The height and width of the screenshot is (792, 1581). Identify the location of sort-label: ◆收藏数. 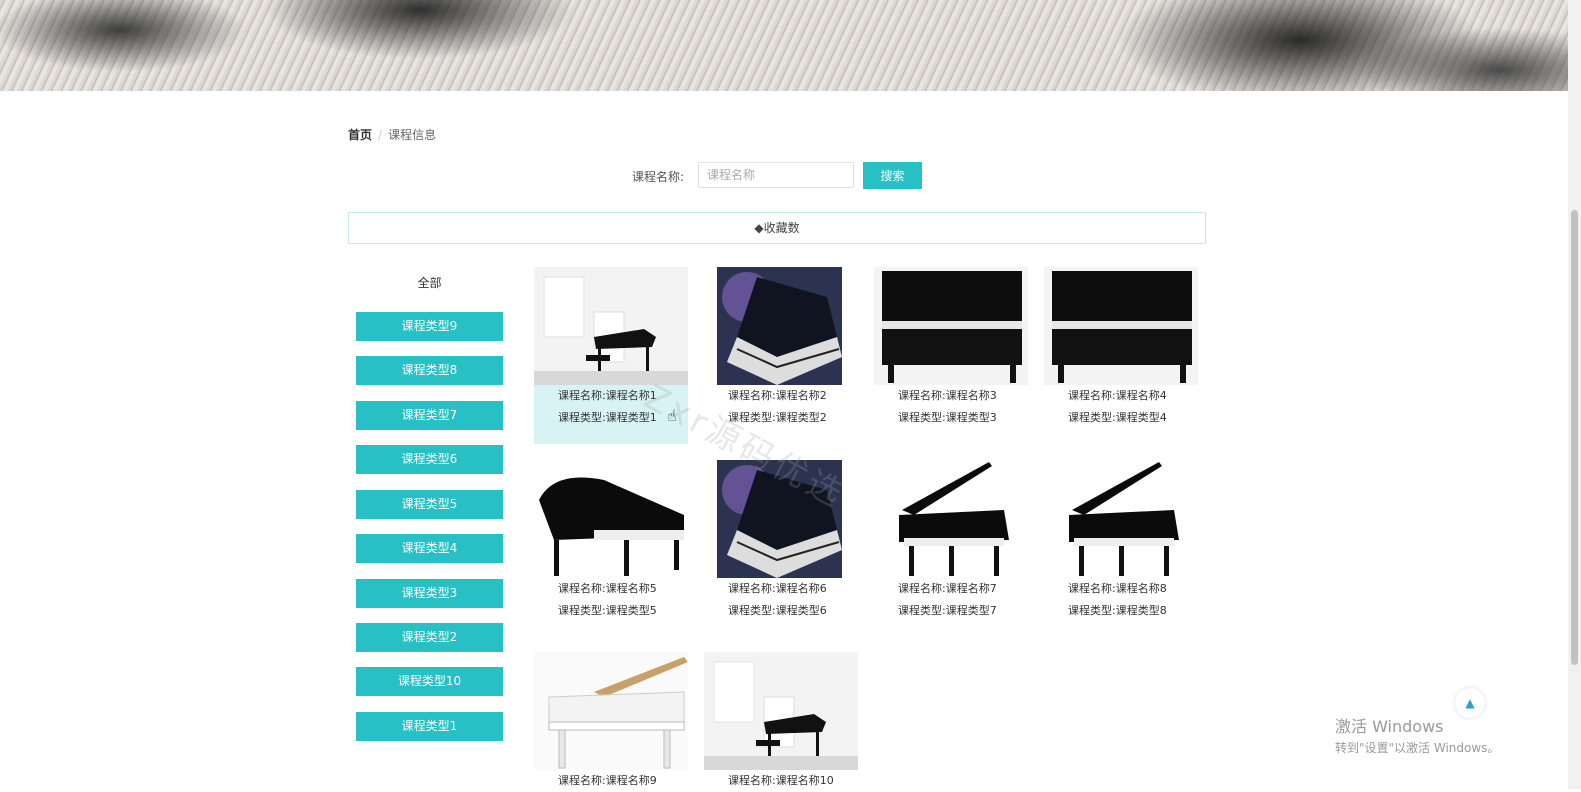
(777, 228).